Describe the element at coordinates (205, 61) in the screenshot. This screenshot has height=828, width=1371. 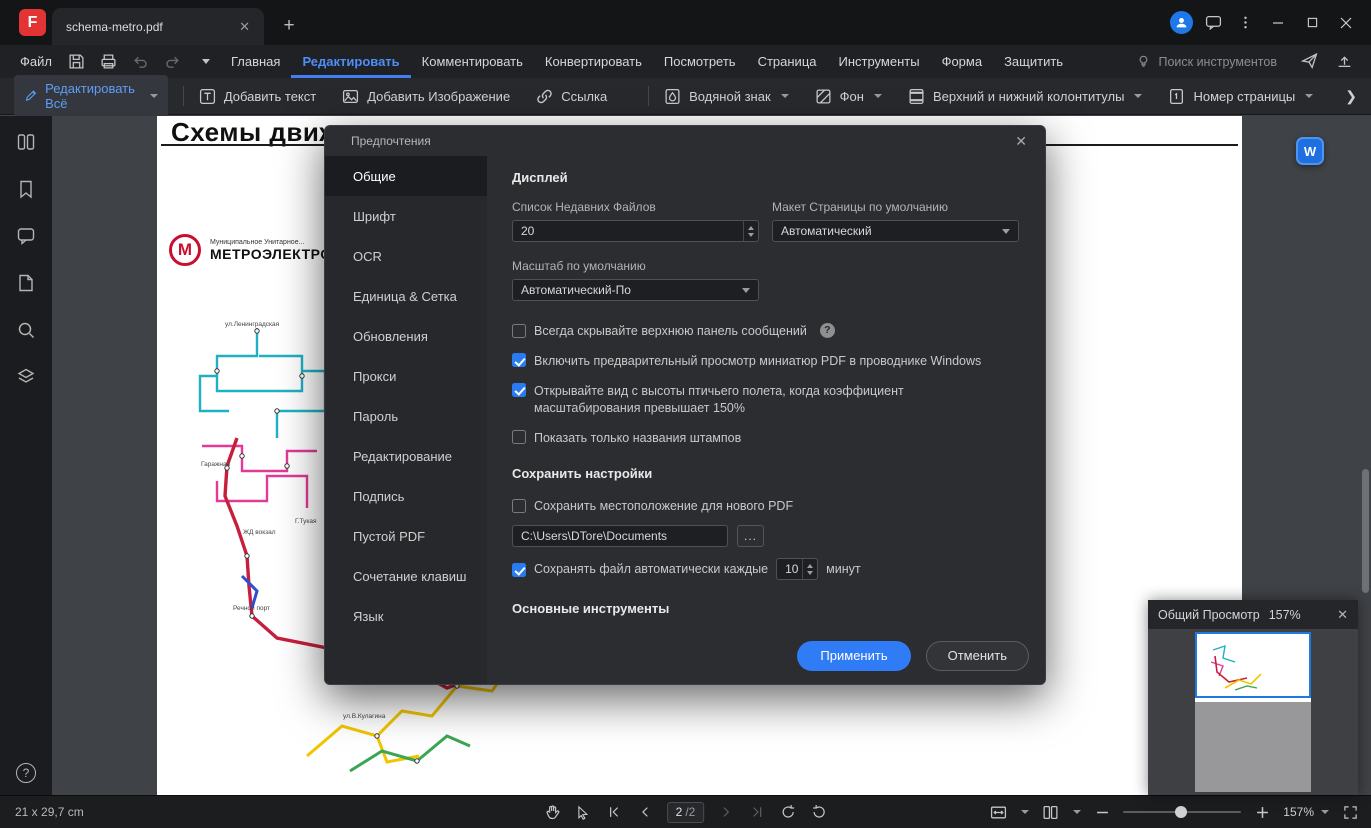
I see `quick-access-caret-icon` at that location.